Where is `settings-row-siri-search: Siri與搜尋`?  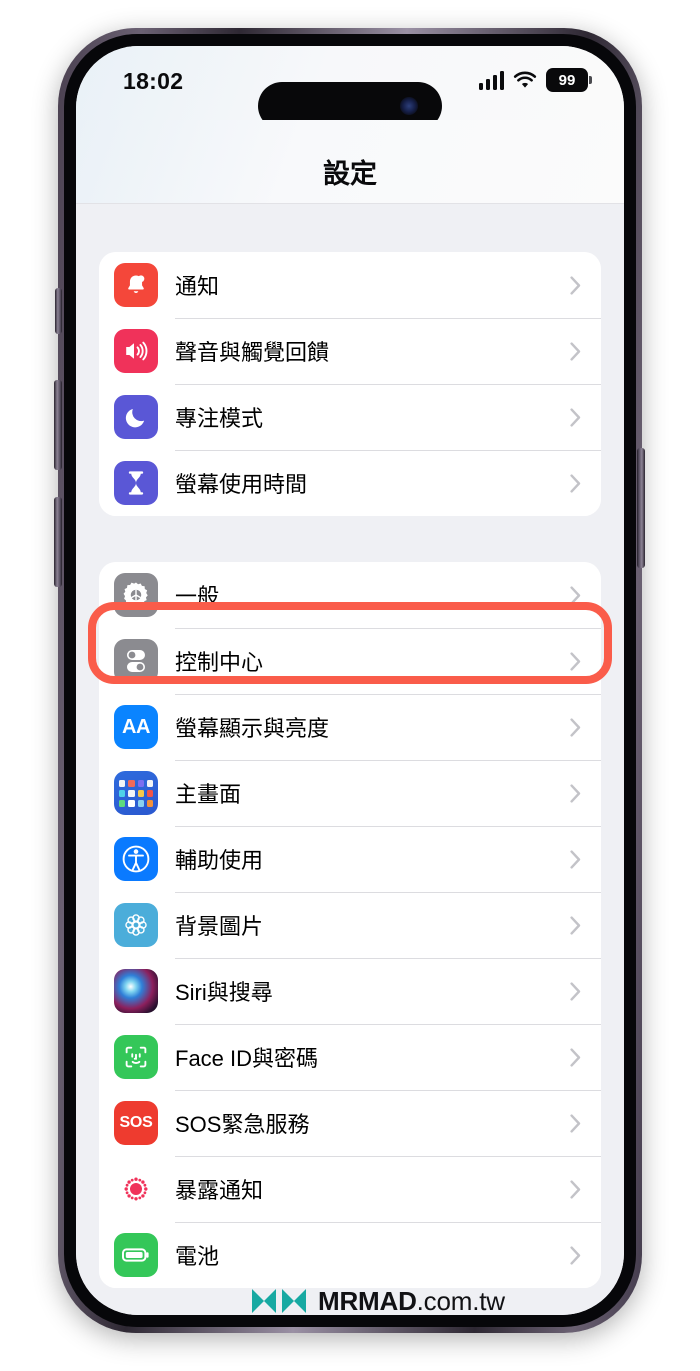
settings-row-siri-search: Siri與搜尋 is located at coordinates (350, 991).